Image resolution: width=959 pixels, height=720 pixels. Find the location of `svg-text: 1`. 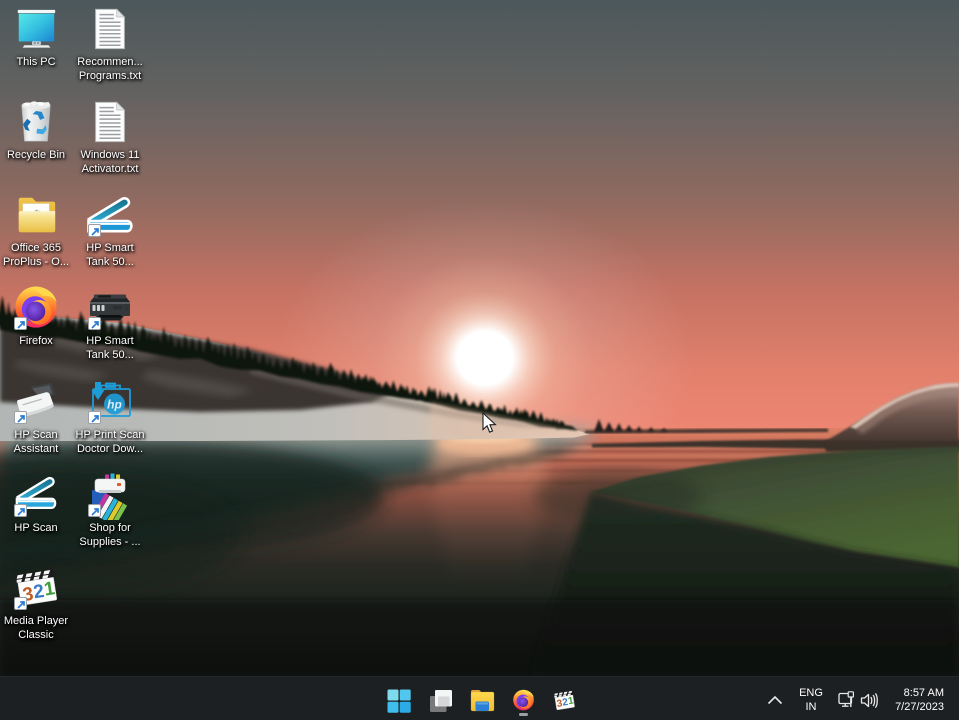

svg-text: 1 is located at coordinates (50, 589).